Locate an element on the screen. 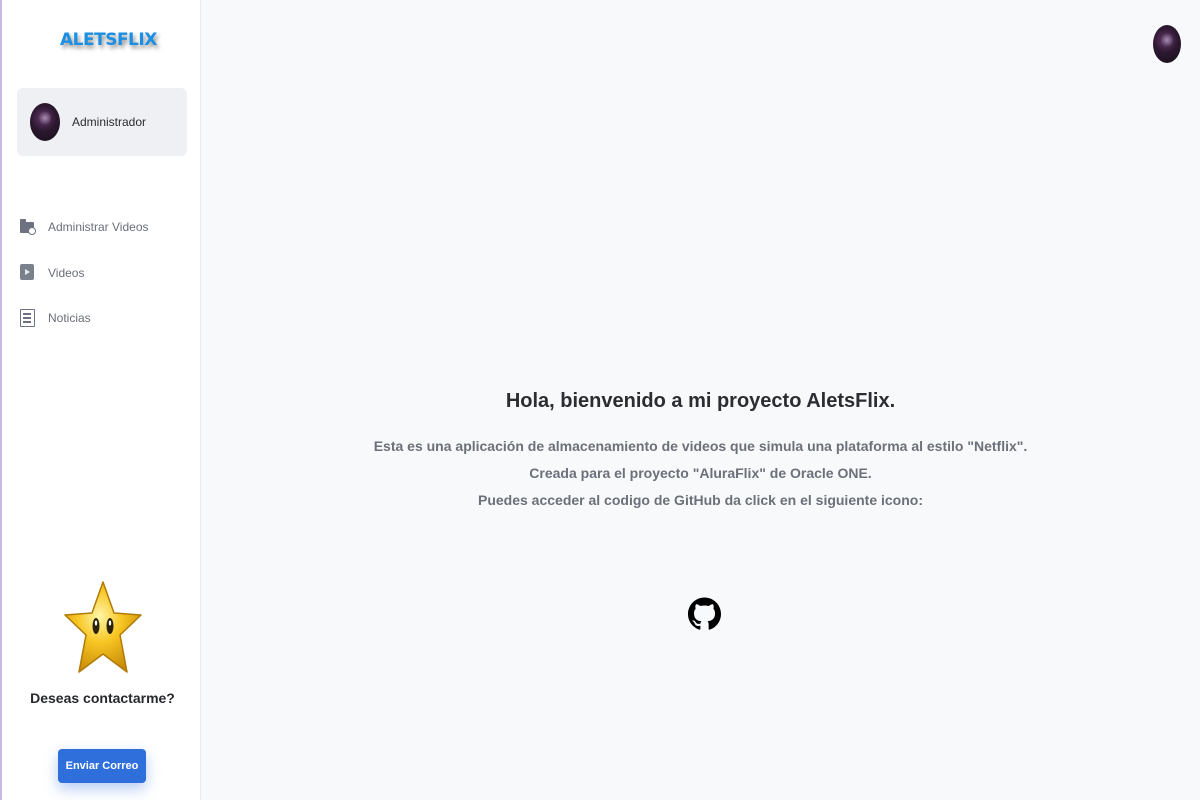  video-file-icon is located at coordinates (28, 272).